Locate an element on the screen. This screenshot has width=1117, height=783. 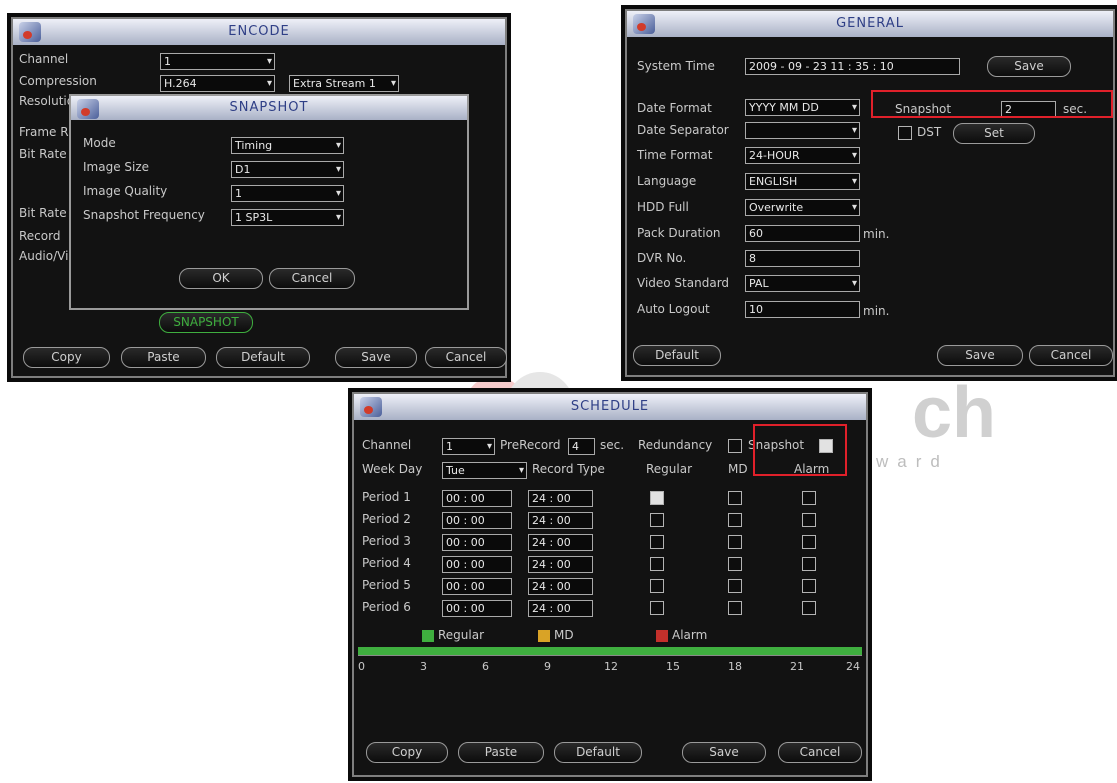
md-column-label: MD is located at coordinates (738, 469).